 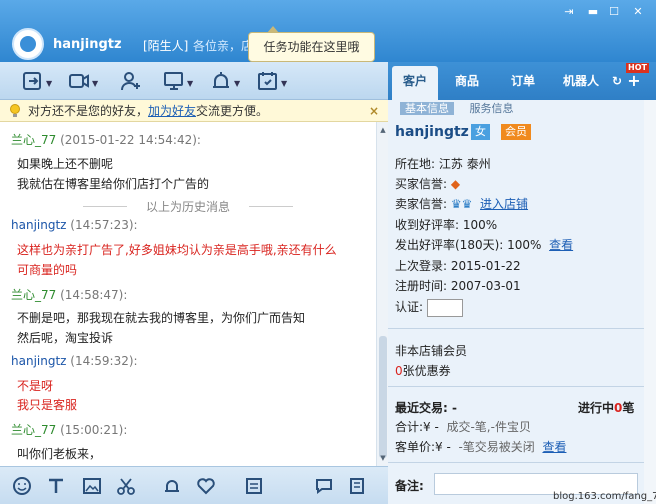 I want to click on task-button: ▼, so click(x=272, y=81).